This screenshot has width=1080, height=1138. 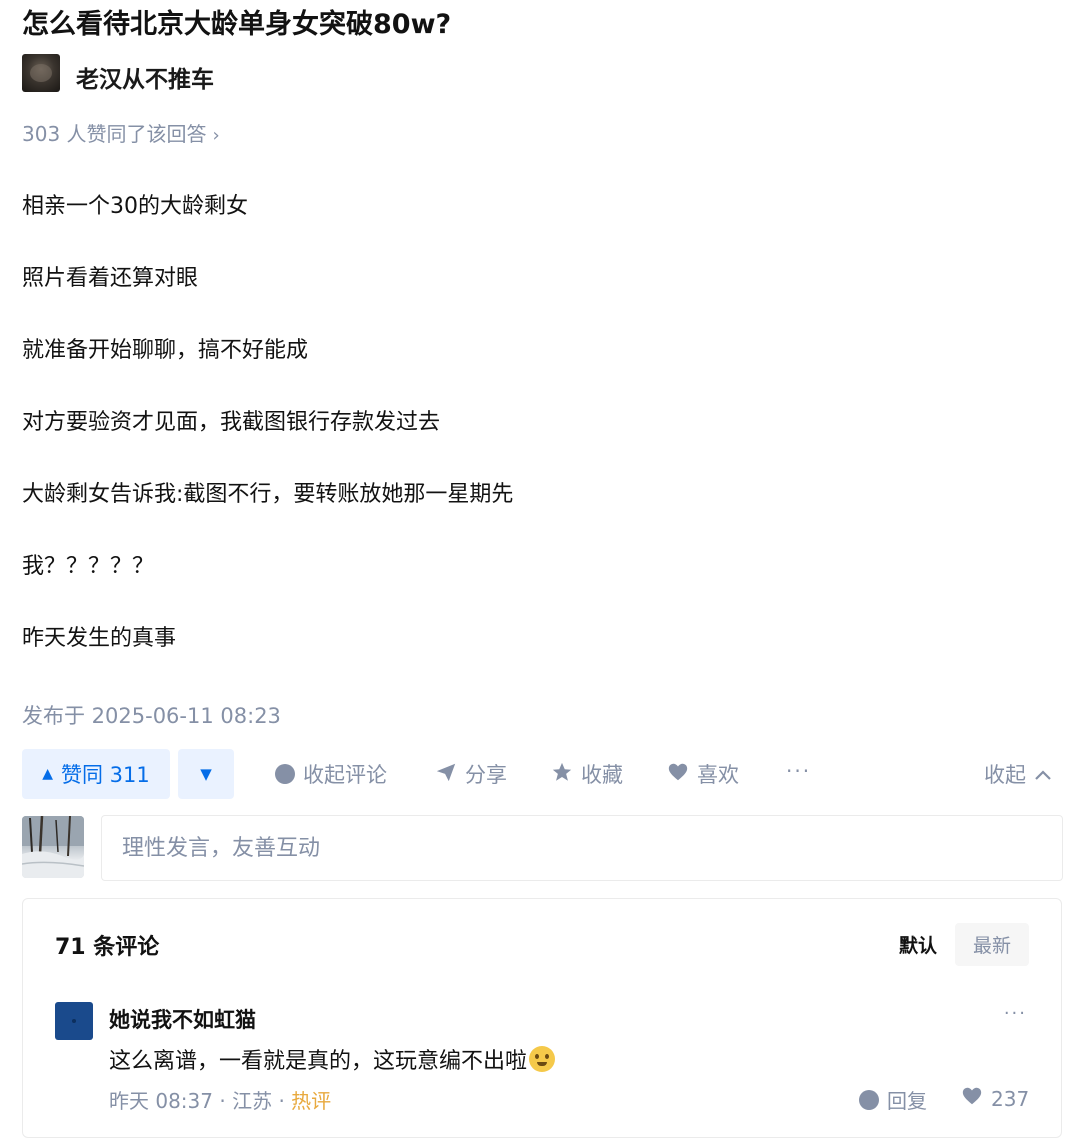 I want to click on comment-input, so click(x=582, y=848).